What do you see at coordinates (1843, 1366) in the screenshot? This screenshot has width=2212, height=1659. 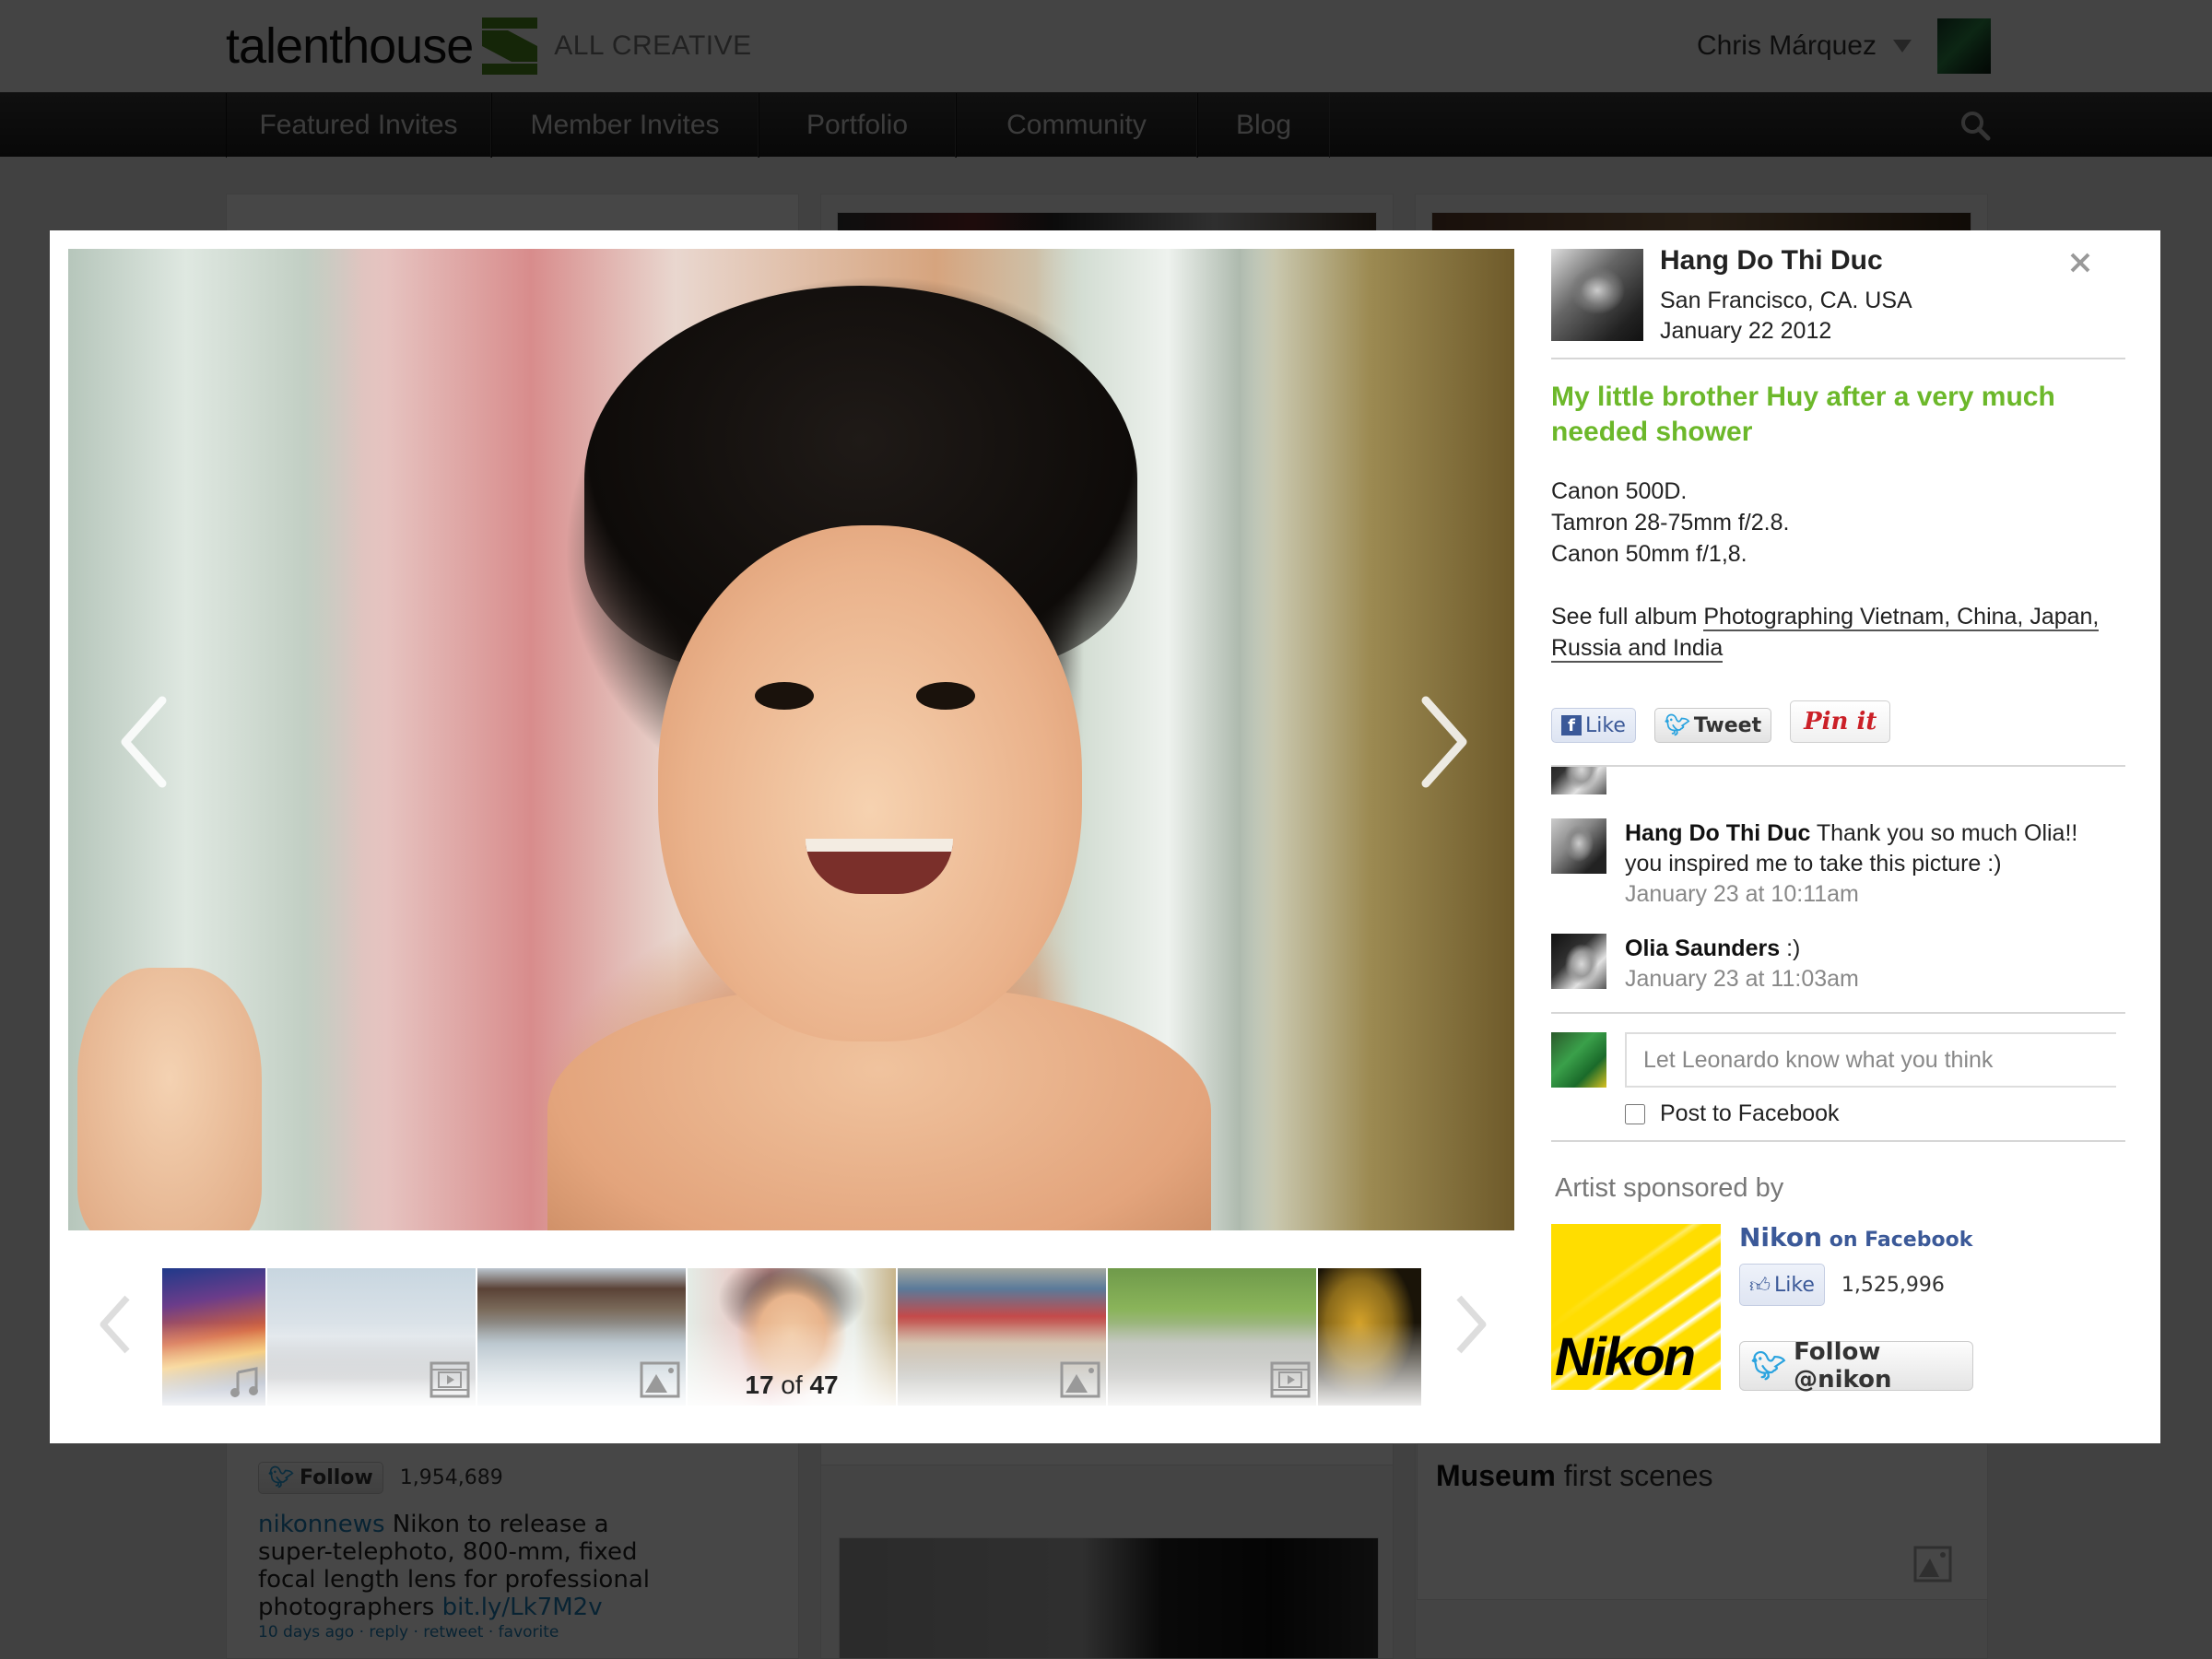 I see `follow-label: Follow @nikon` at bounding box center [1843, 1366].